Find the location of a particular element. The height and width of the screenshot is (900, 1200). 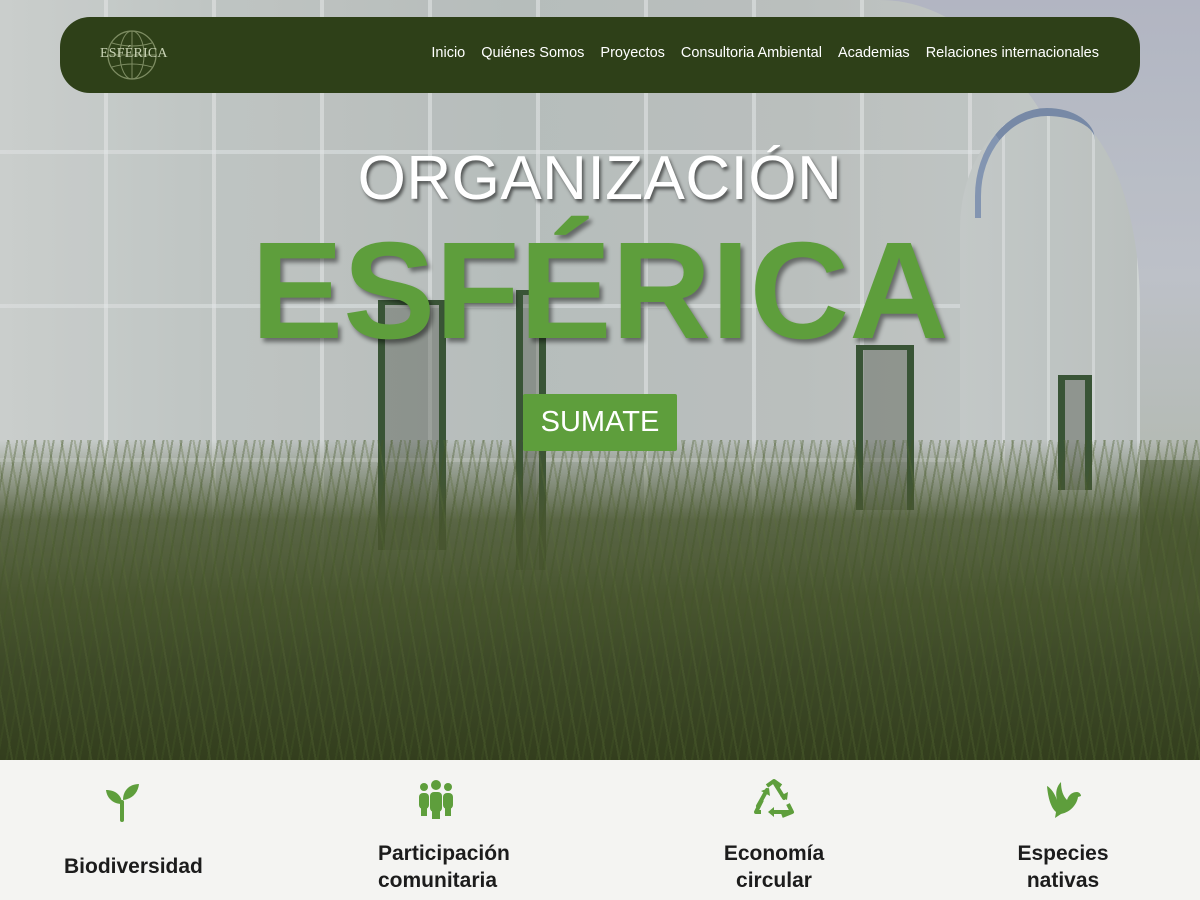

feature-participacion-comunitaria: Participación comunitaria is located at coordinates (436, 830).